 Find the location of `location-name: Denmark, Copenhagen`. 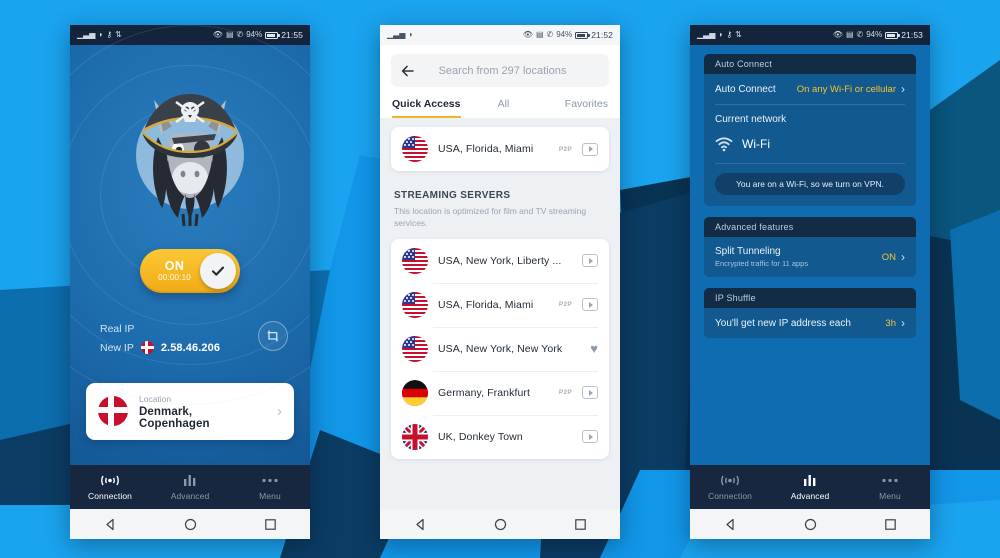

location-name: Denmark, Copenhagen is located at coordinates (174, 417).